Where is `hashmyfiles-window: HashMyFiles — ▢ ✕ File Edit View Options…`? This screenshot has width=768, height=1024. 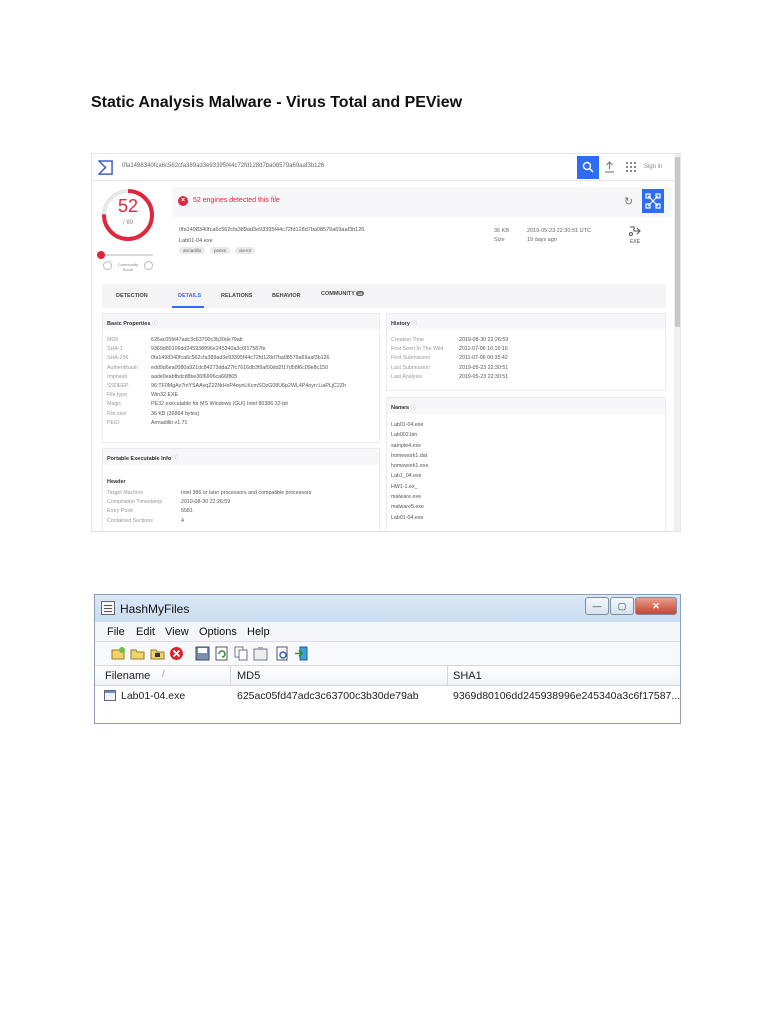
hashmyfiles-window: HashMyFiles — ▢ ✕ File Edit View Options… is located at coordinates (387, 659).